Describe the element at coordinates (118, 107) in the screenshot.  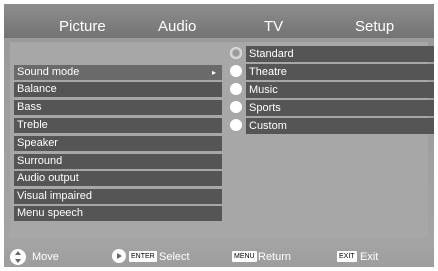
I see `menu-item-bass: Bass` at that location.